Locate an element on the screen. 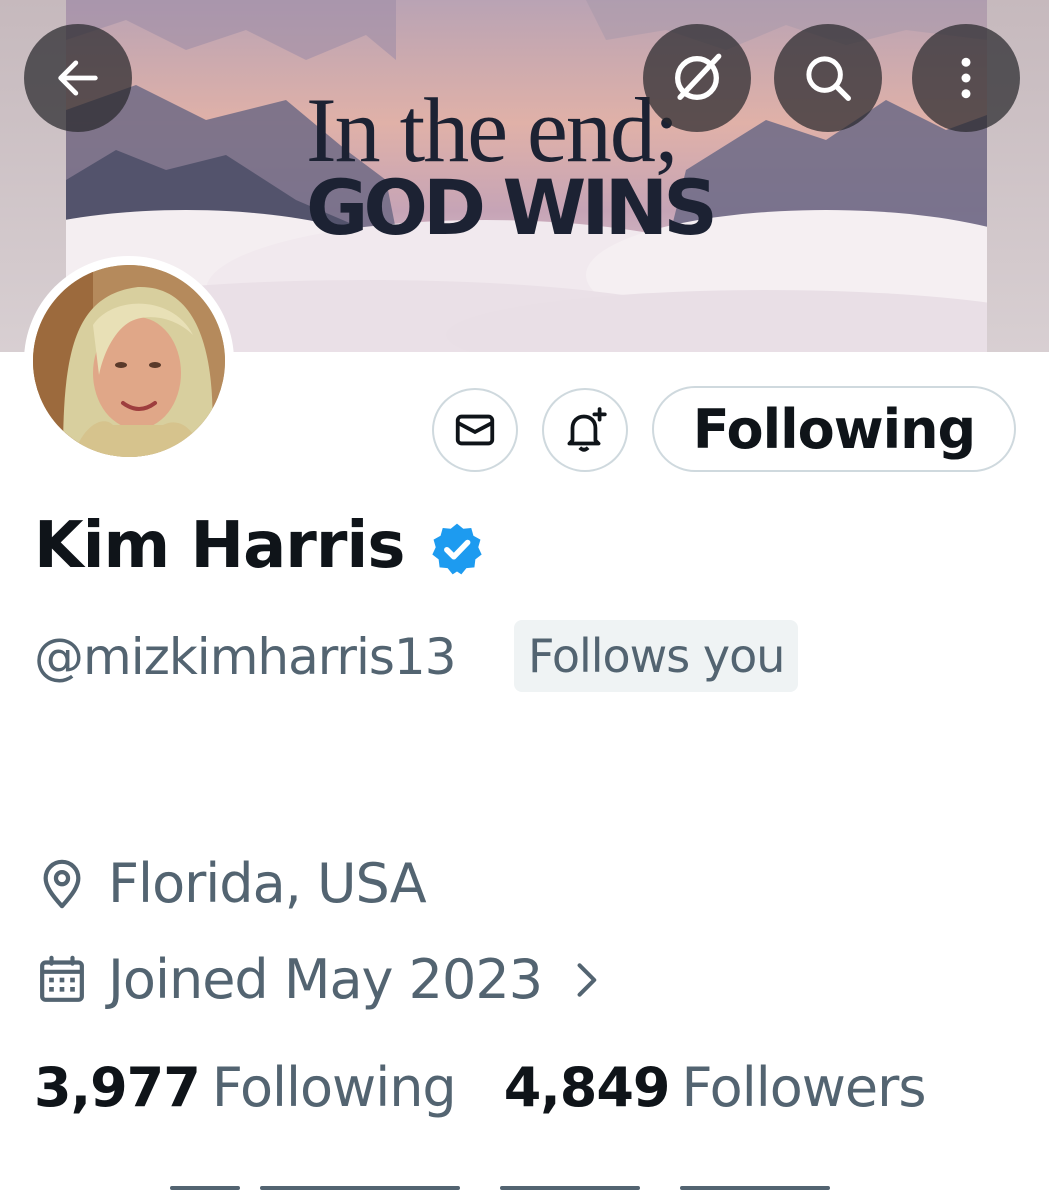 Image resolution: width=1049 pixels, height=1200 pixels. avatar is located at coordinates (129, 361).